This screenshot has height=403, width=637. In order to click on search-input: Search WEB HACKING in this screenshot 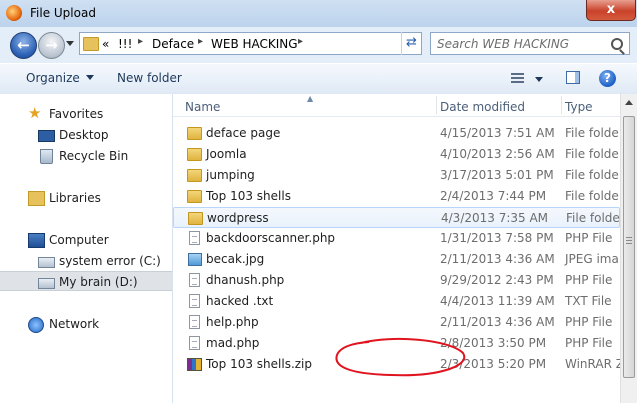, I will do `click(530, 43)`.